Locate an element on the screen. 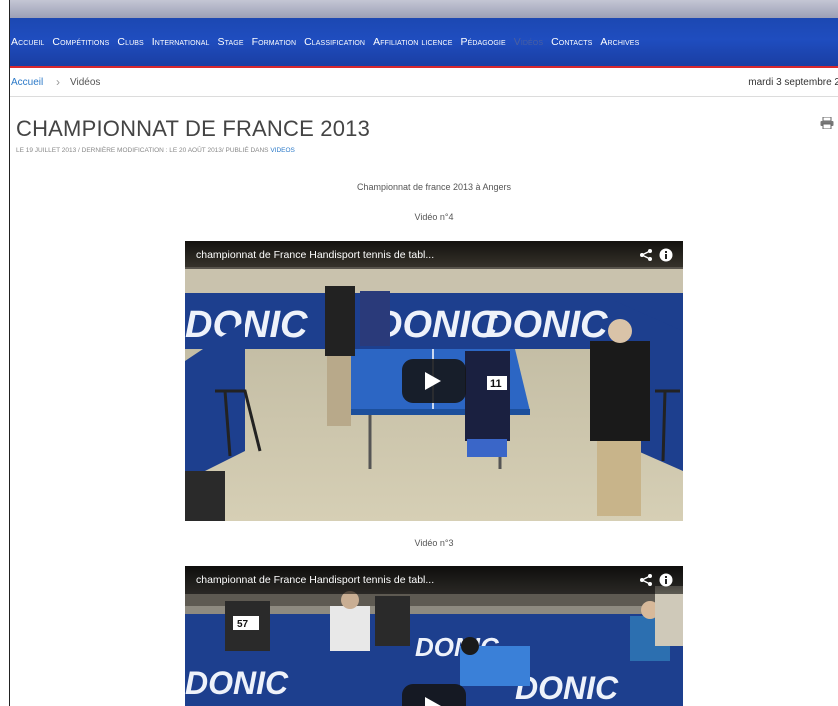 The height and width of the screenshot is (706, 838). nav-item-classification: Classification is located at coordinates (337, 42).